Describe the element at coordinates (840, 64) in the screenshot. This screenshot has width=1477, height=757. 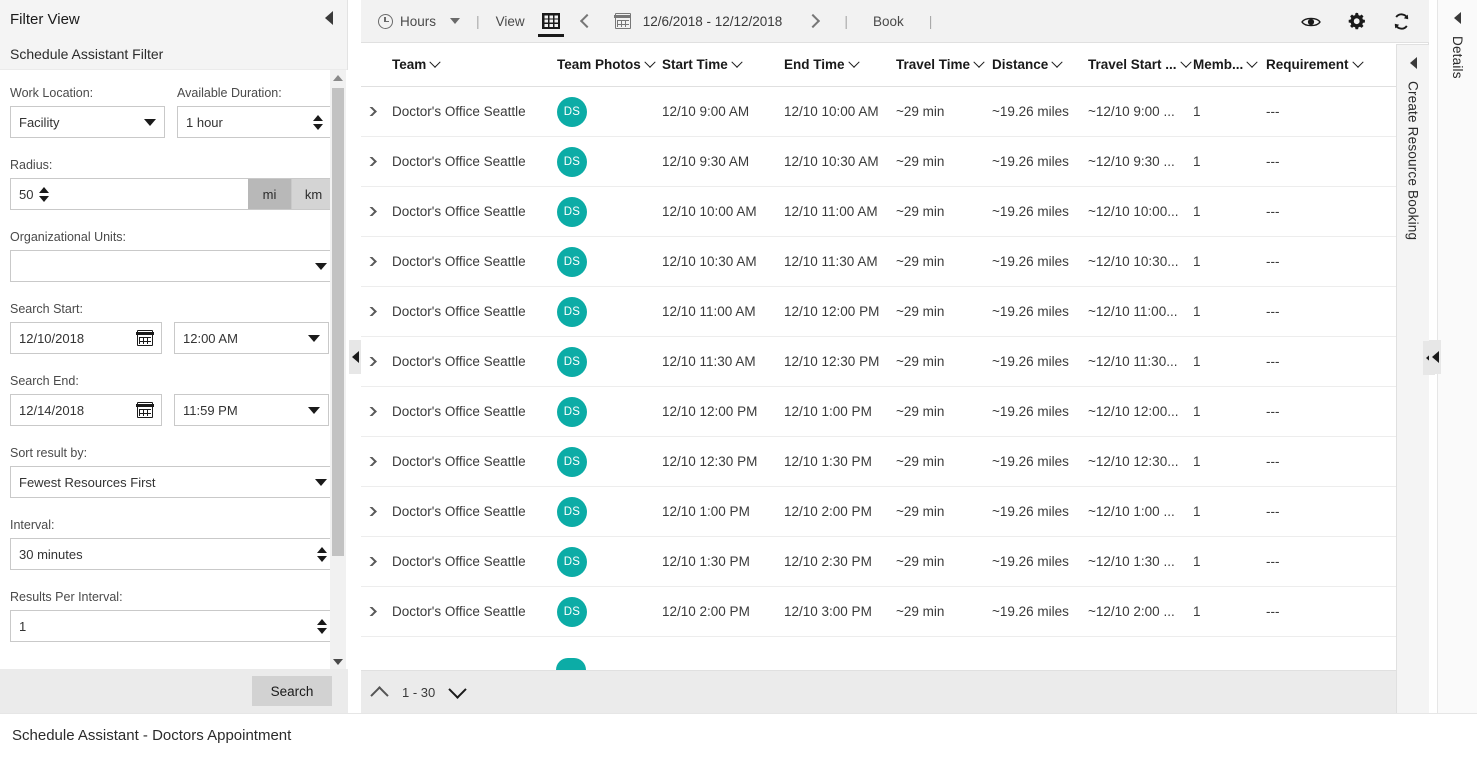
I see `column-header-end-time: End Time` at that location.